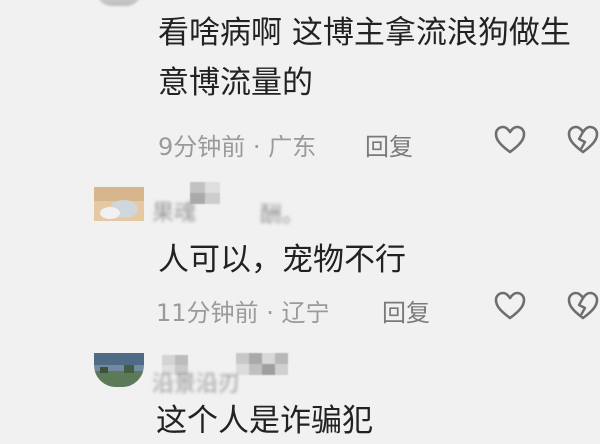  What do you see at coordinates (364, 33) in the screenshot?
I see `comment-text-line: 看啥病啊 这博主拿流浪狗做生` at bounding box center [364, 33].